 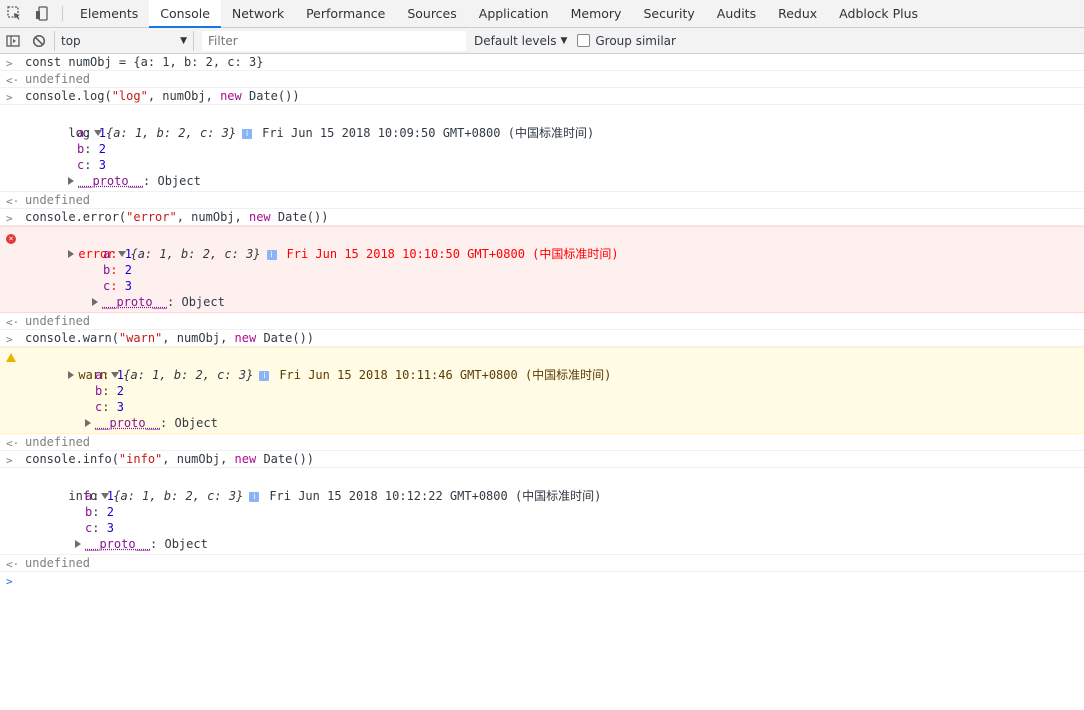 What do you see at coordinates (584, 40) in the screenshot?
I see `group-similar-checkbox` at bounding box center [584, 40].